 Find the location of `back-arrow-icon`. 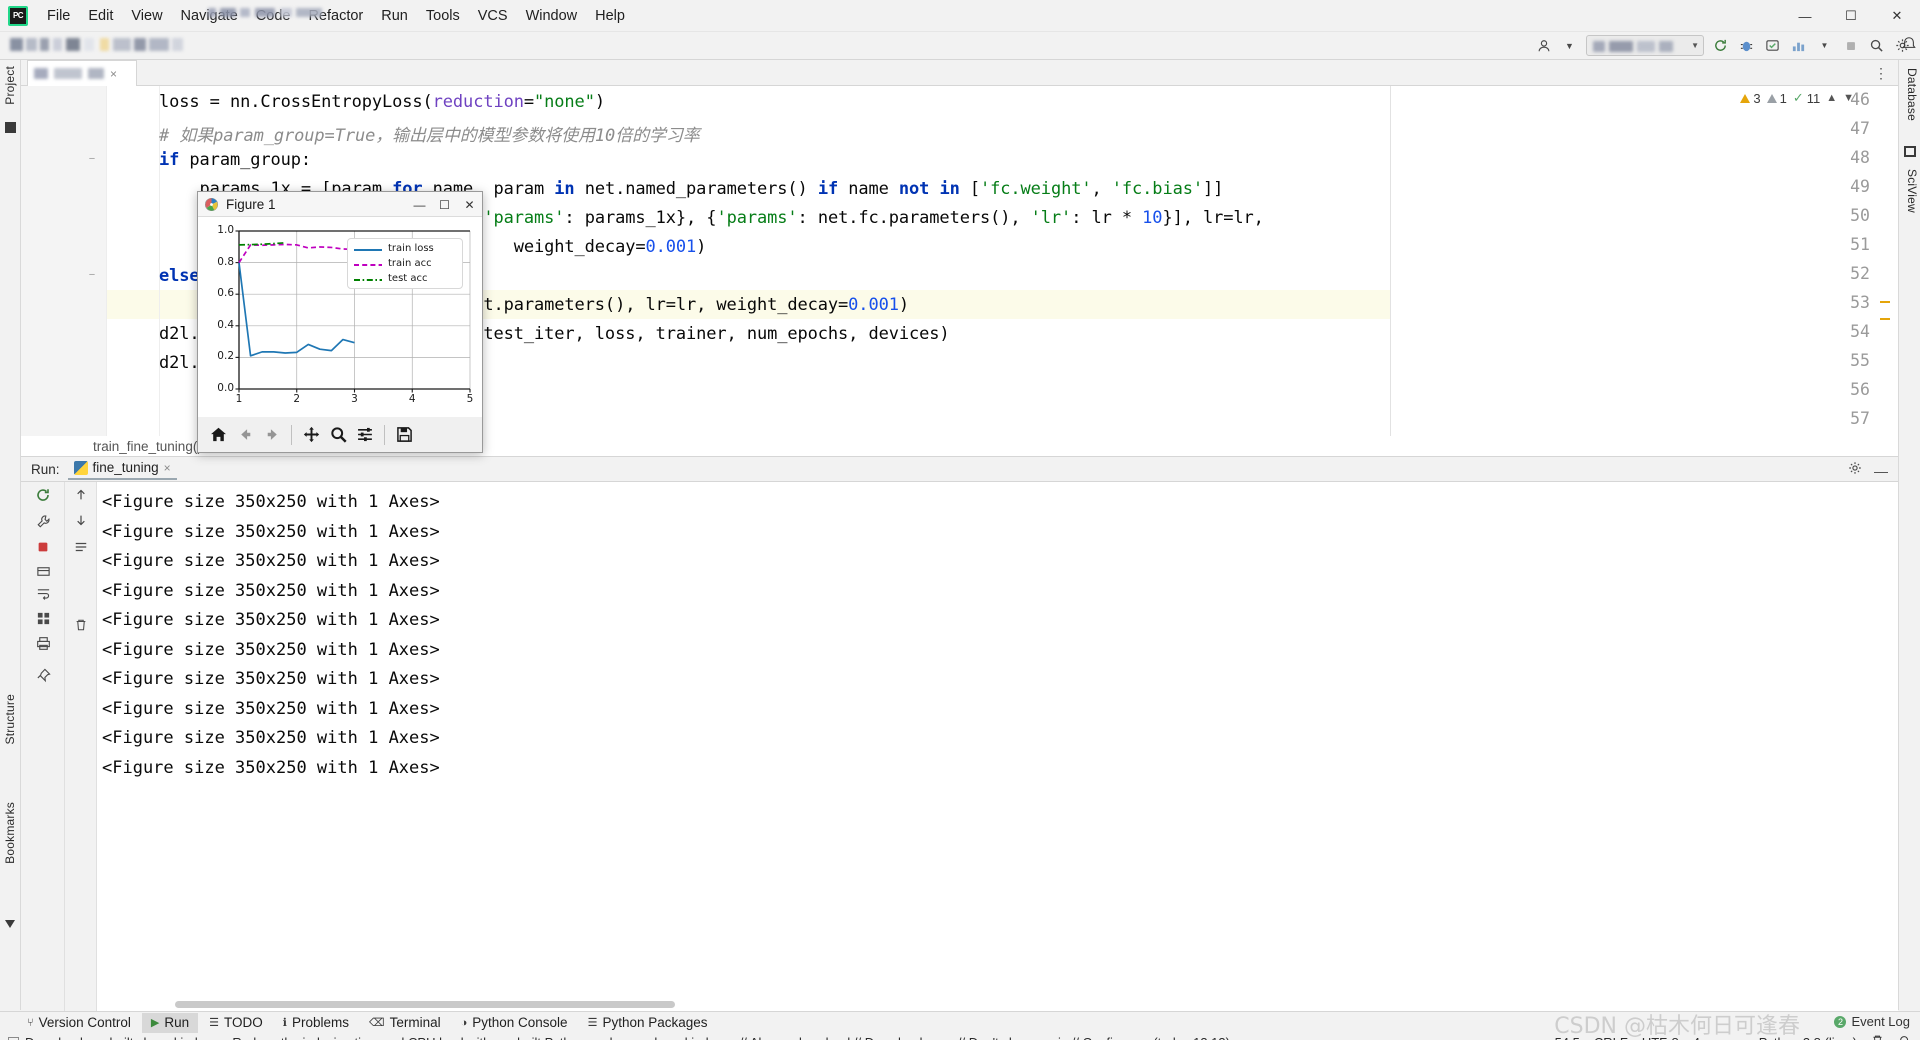

back-arrow-icon is located at coordinates (245, 435).